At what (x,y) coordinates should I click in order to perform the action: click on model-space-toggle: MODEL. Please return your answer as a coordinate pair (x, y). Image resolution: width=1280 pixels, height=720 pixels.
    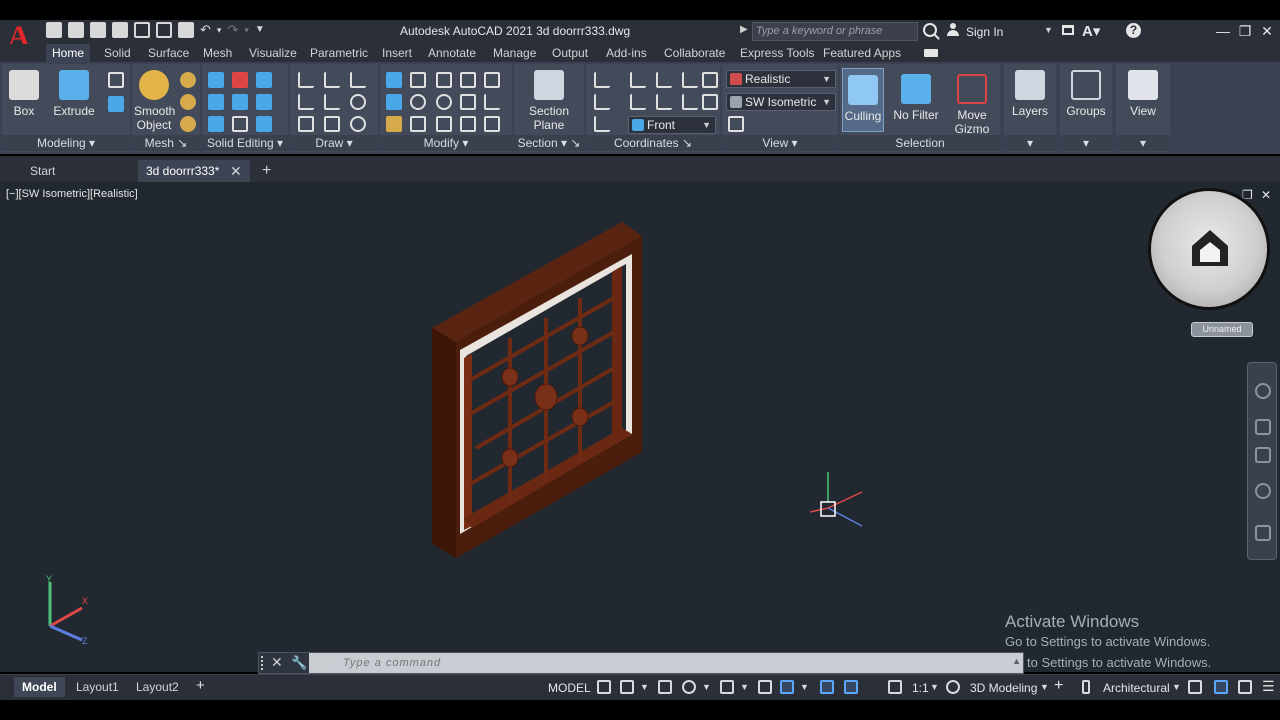
    Looking at the image, I should click on (569, 688).